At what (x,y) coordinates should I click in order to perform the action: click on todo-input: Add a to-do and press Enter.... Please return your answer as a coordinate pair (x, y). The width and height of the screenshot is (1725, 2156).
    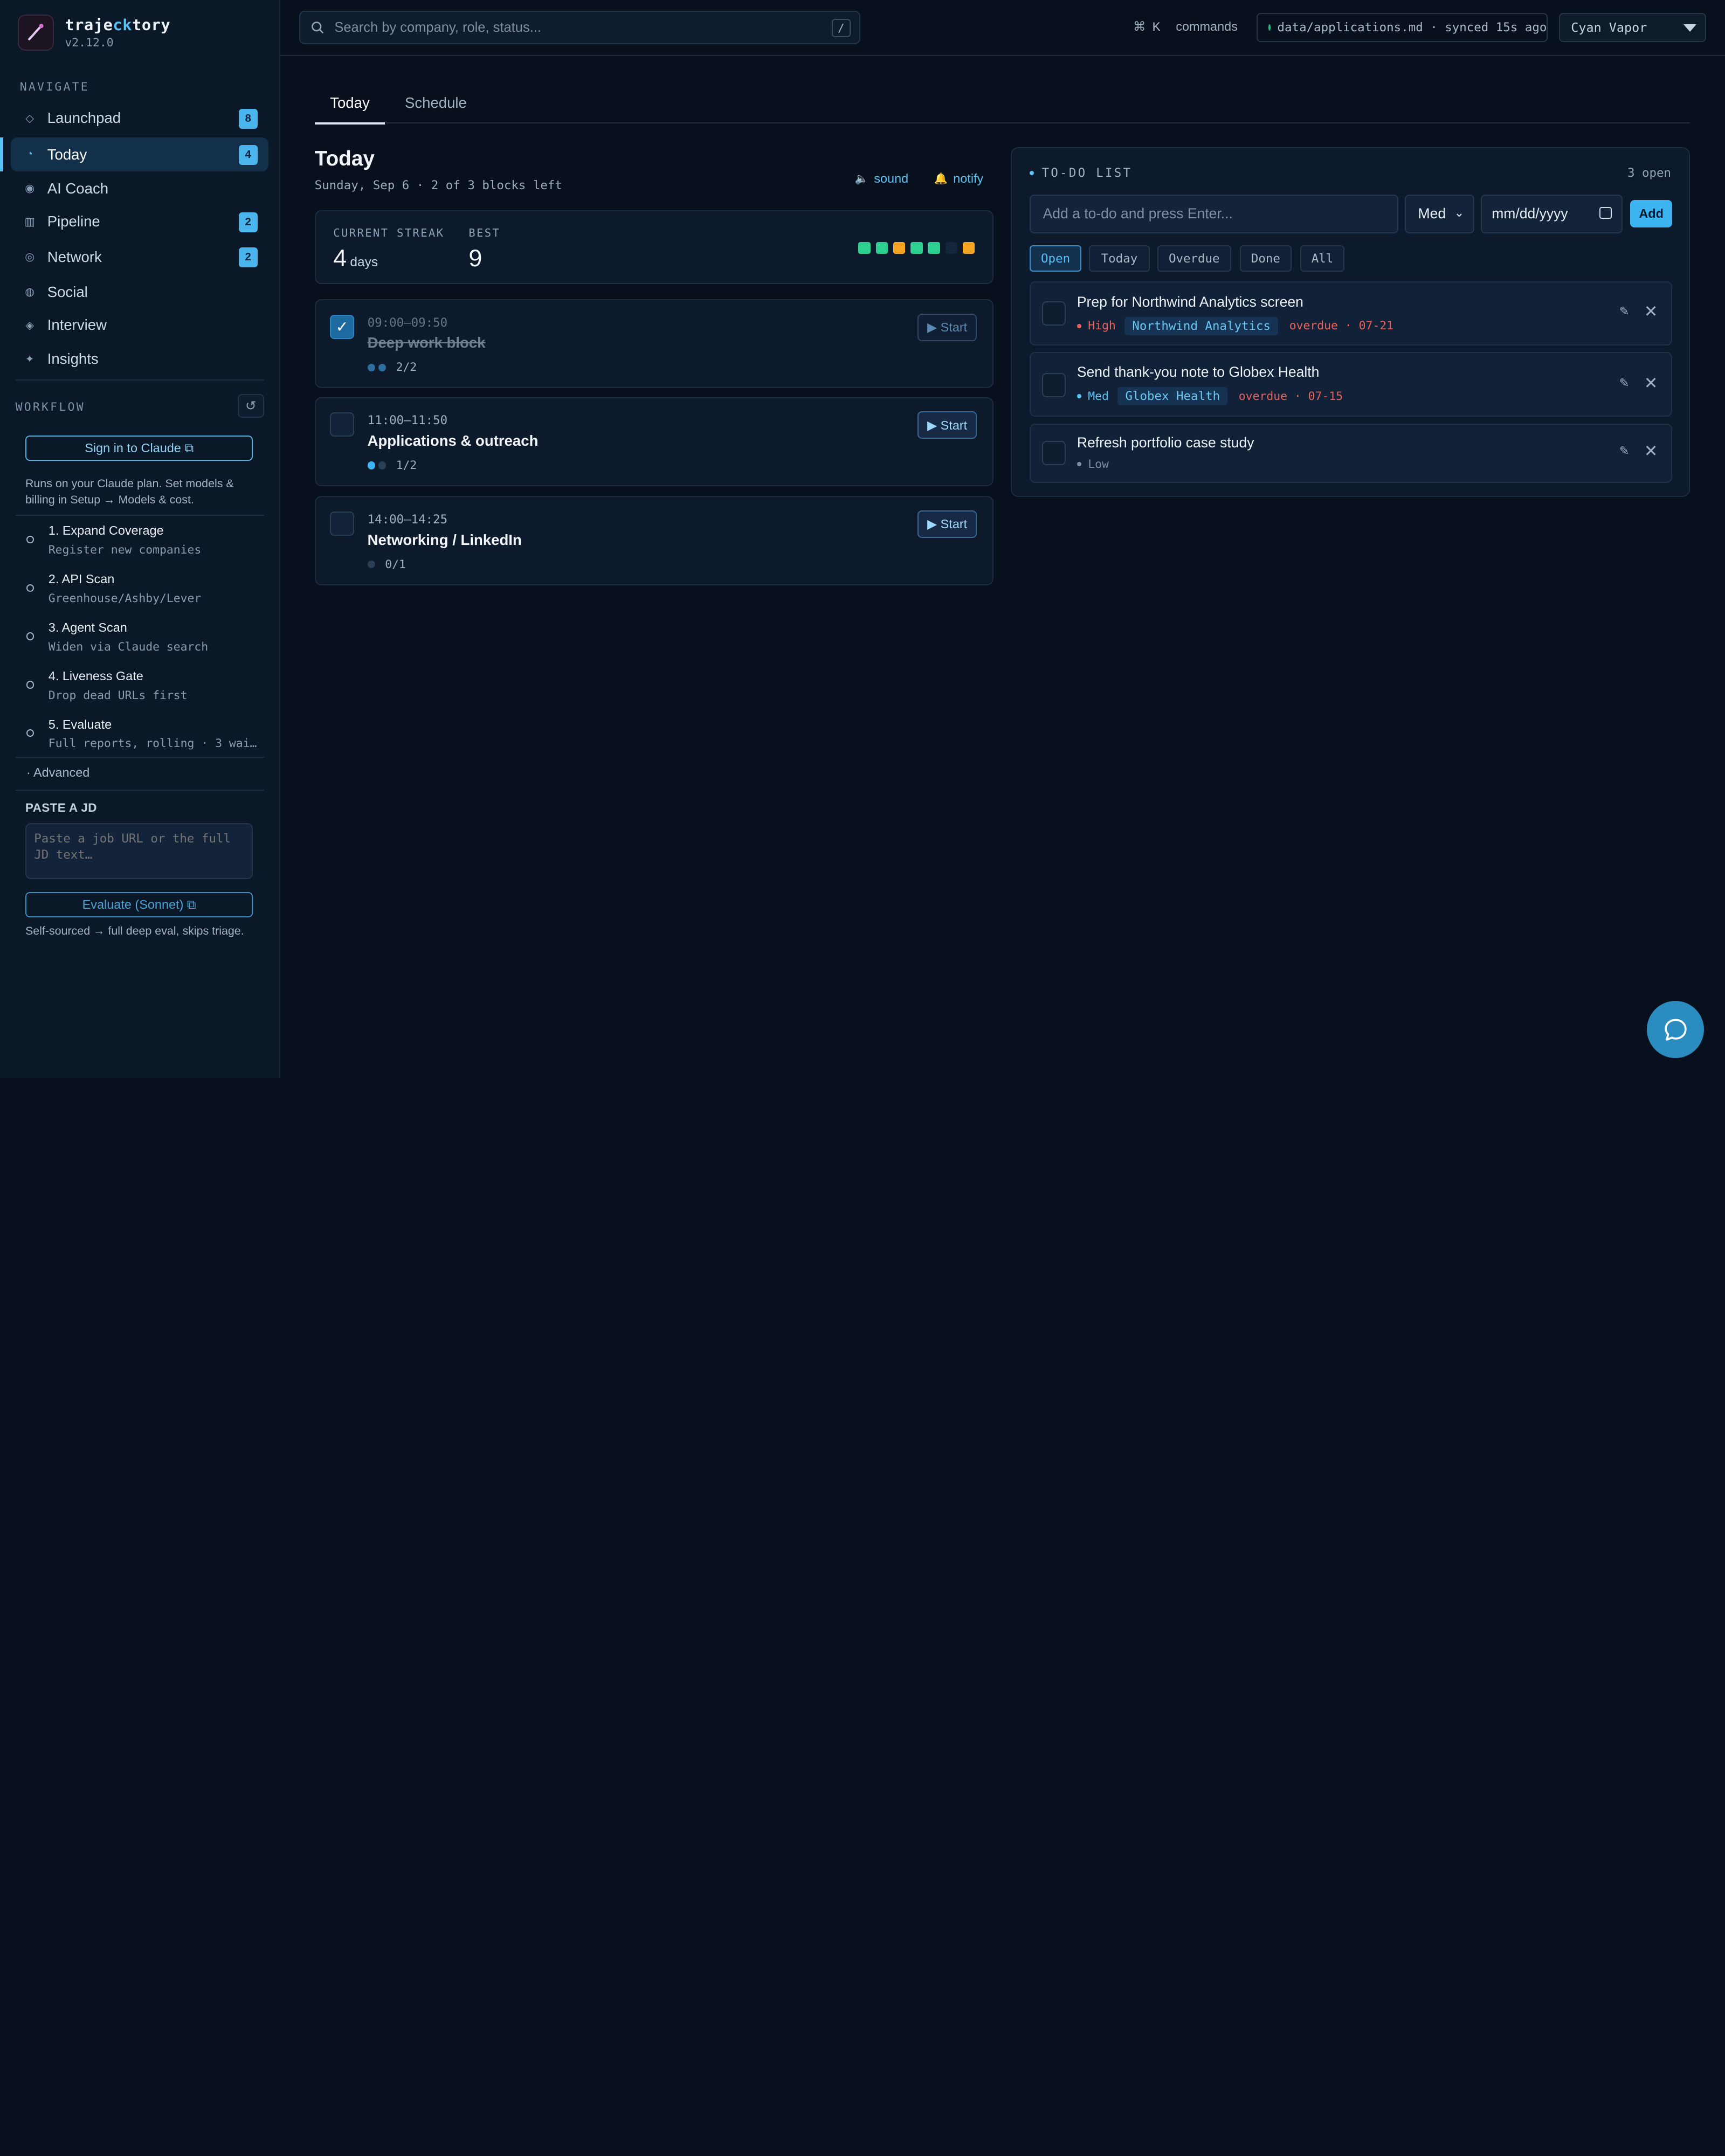
    Looking at the image, I should click on (1214, 214).